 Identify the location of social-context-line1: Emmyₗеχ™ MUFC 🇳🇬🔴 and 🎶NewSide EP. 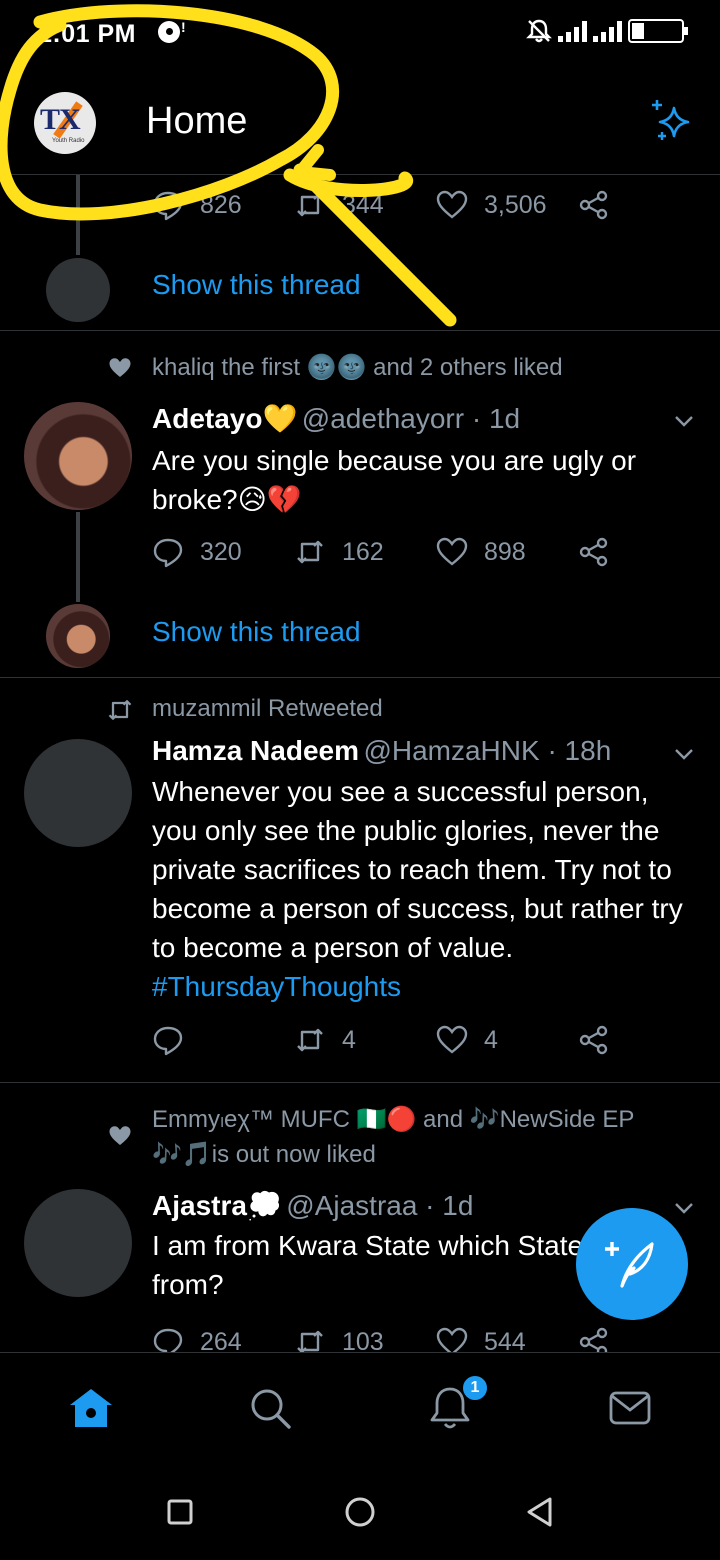
(393, 1119).